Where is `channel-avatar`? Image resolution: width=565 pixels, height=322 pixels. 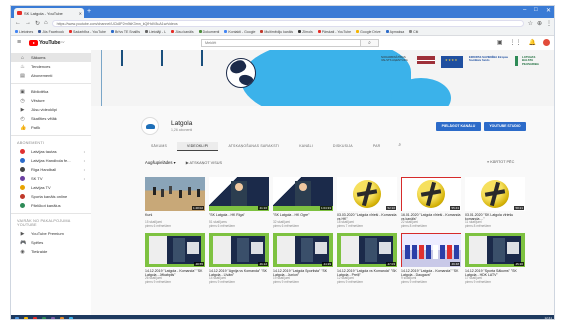 channel-avatar is located at coordinates (150, 126).